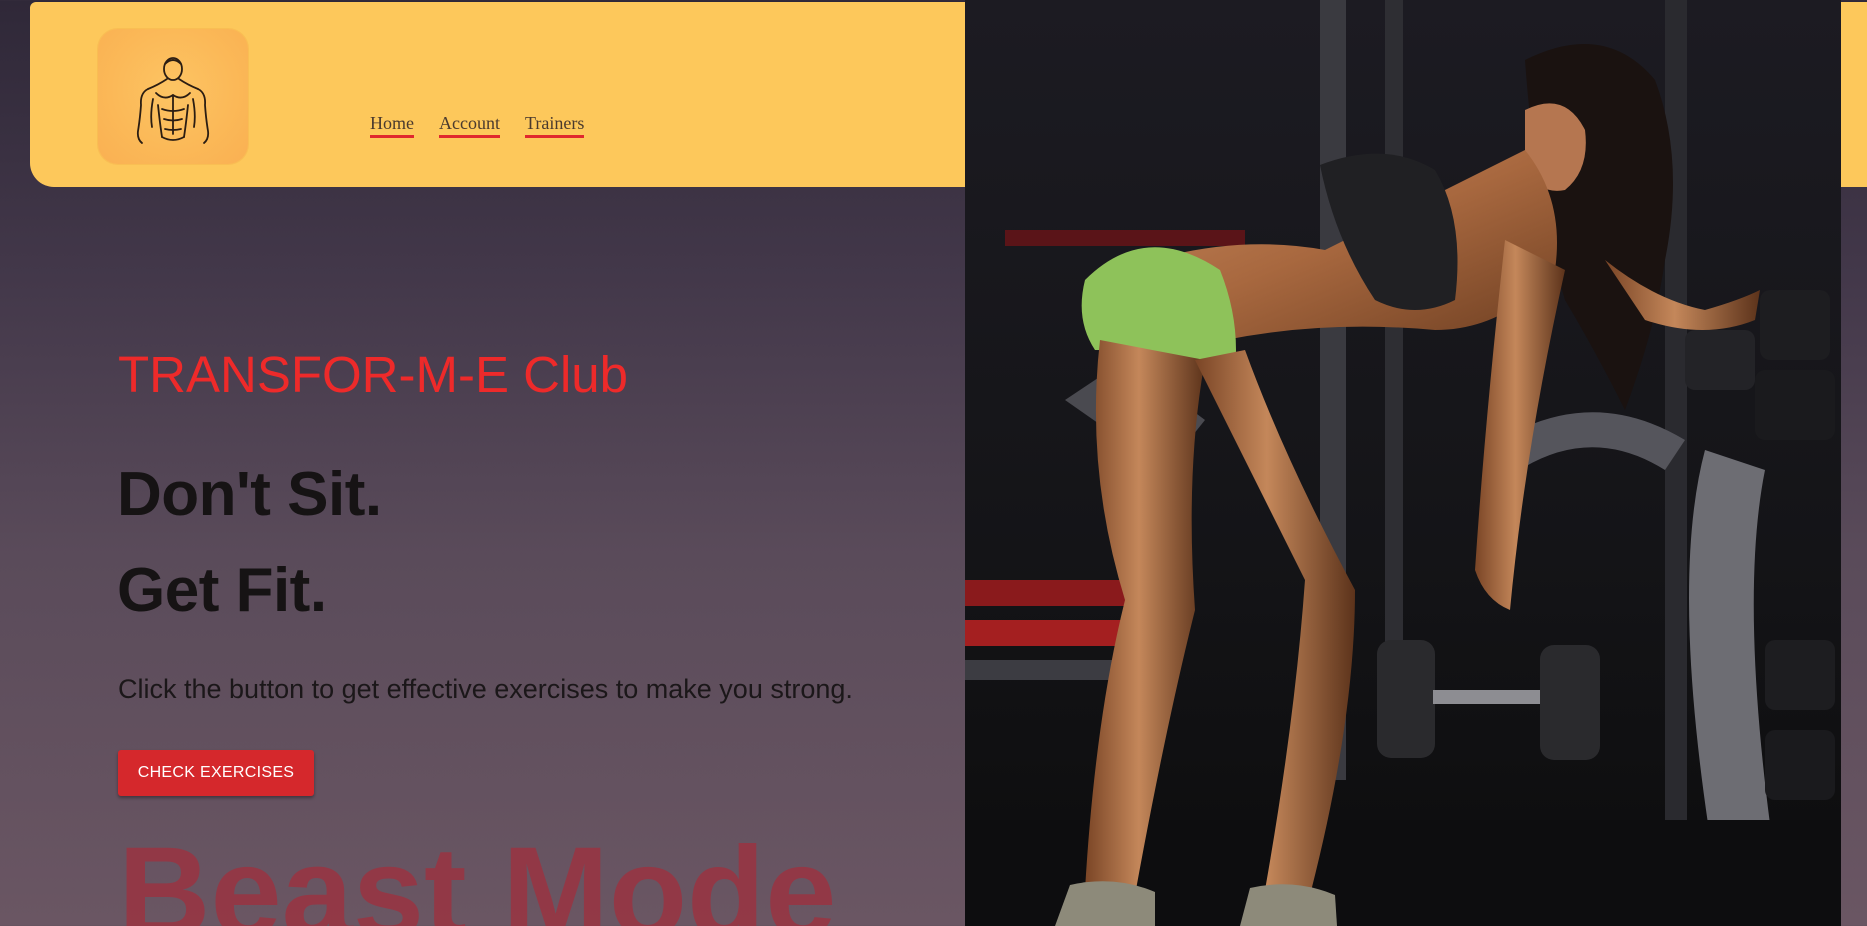 This screenshot has height=926, width=1867. Describe the element at coordinates (392, 125) in the screenshot. I see `nav-link-home: Home` at that location.